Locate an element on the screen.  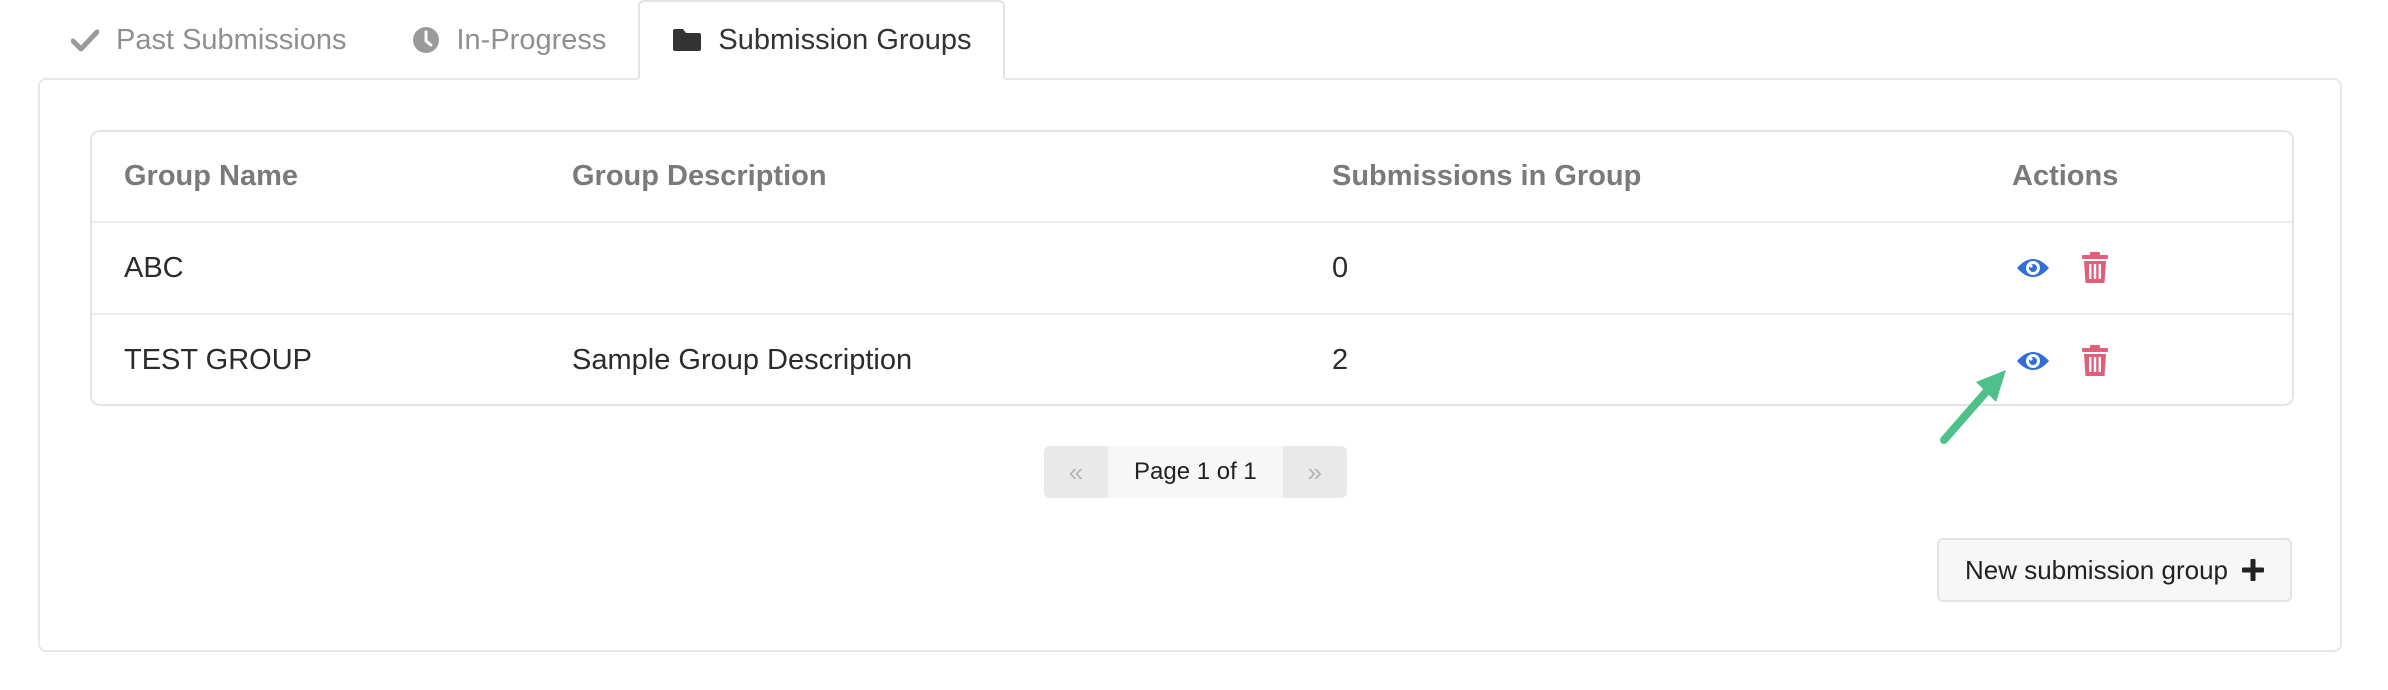
pagination: « Page 1 of 1 » is located at coordinates (1195, 472).